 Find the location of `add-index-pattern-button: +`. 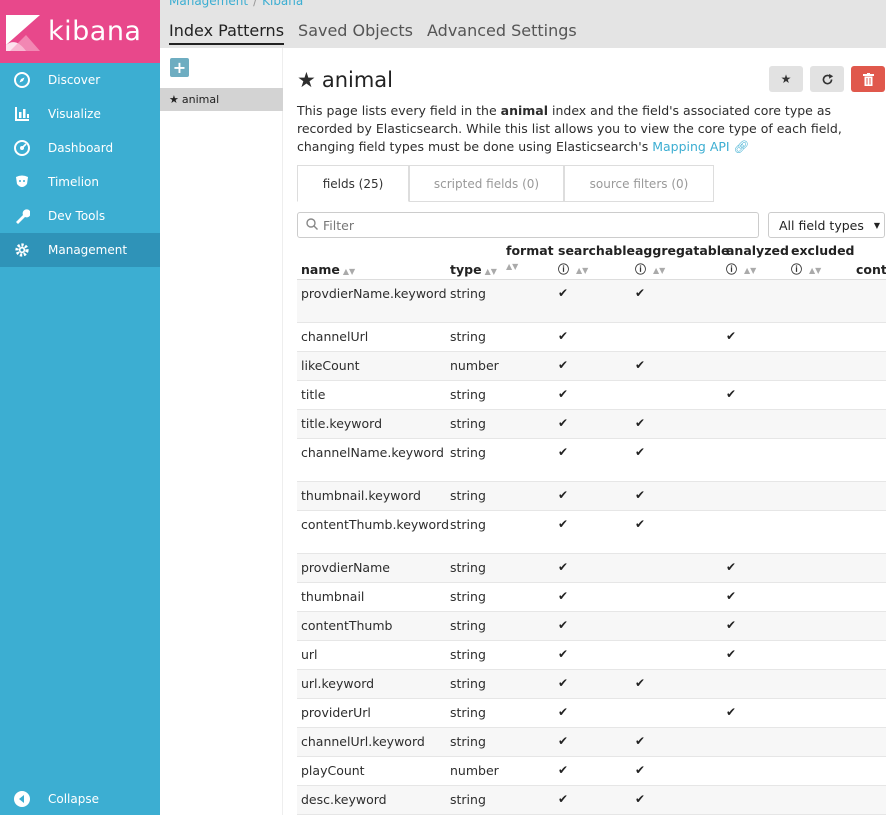

add-index-pattern-button: + is located at coordinates (179, 67).